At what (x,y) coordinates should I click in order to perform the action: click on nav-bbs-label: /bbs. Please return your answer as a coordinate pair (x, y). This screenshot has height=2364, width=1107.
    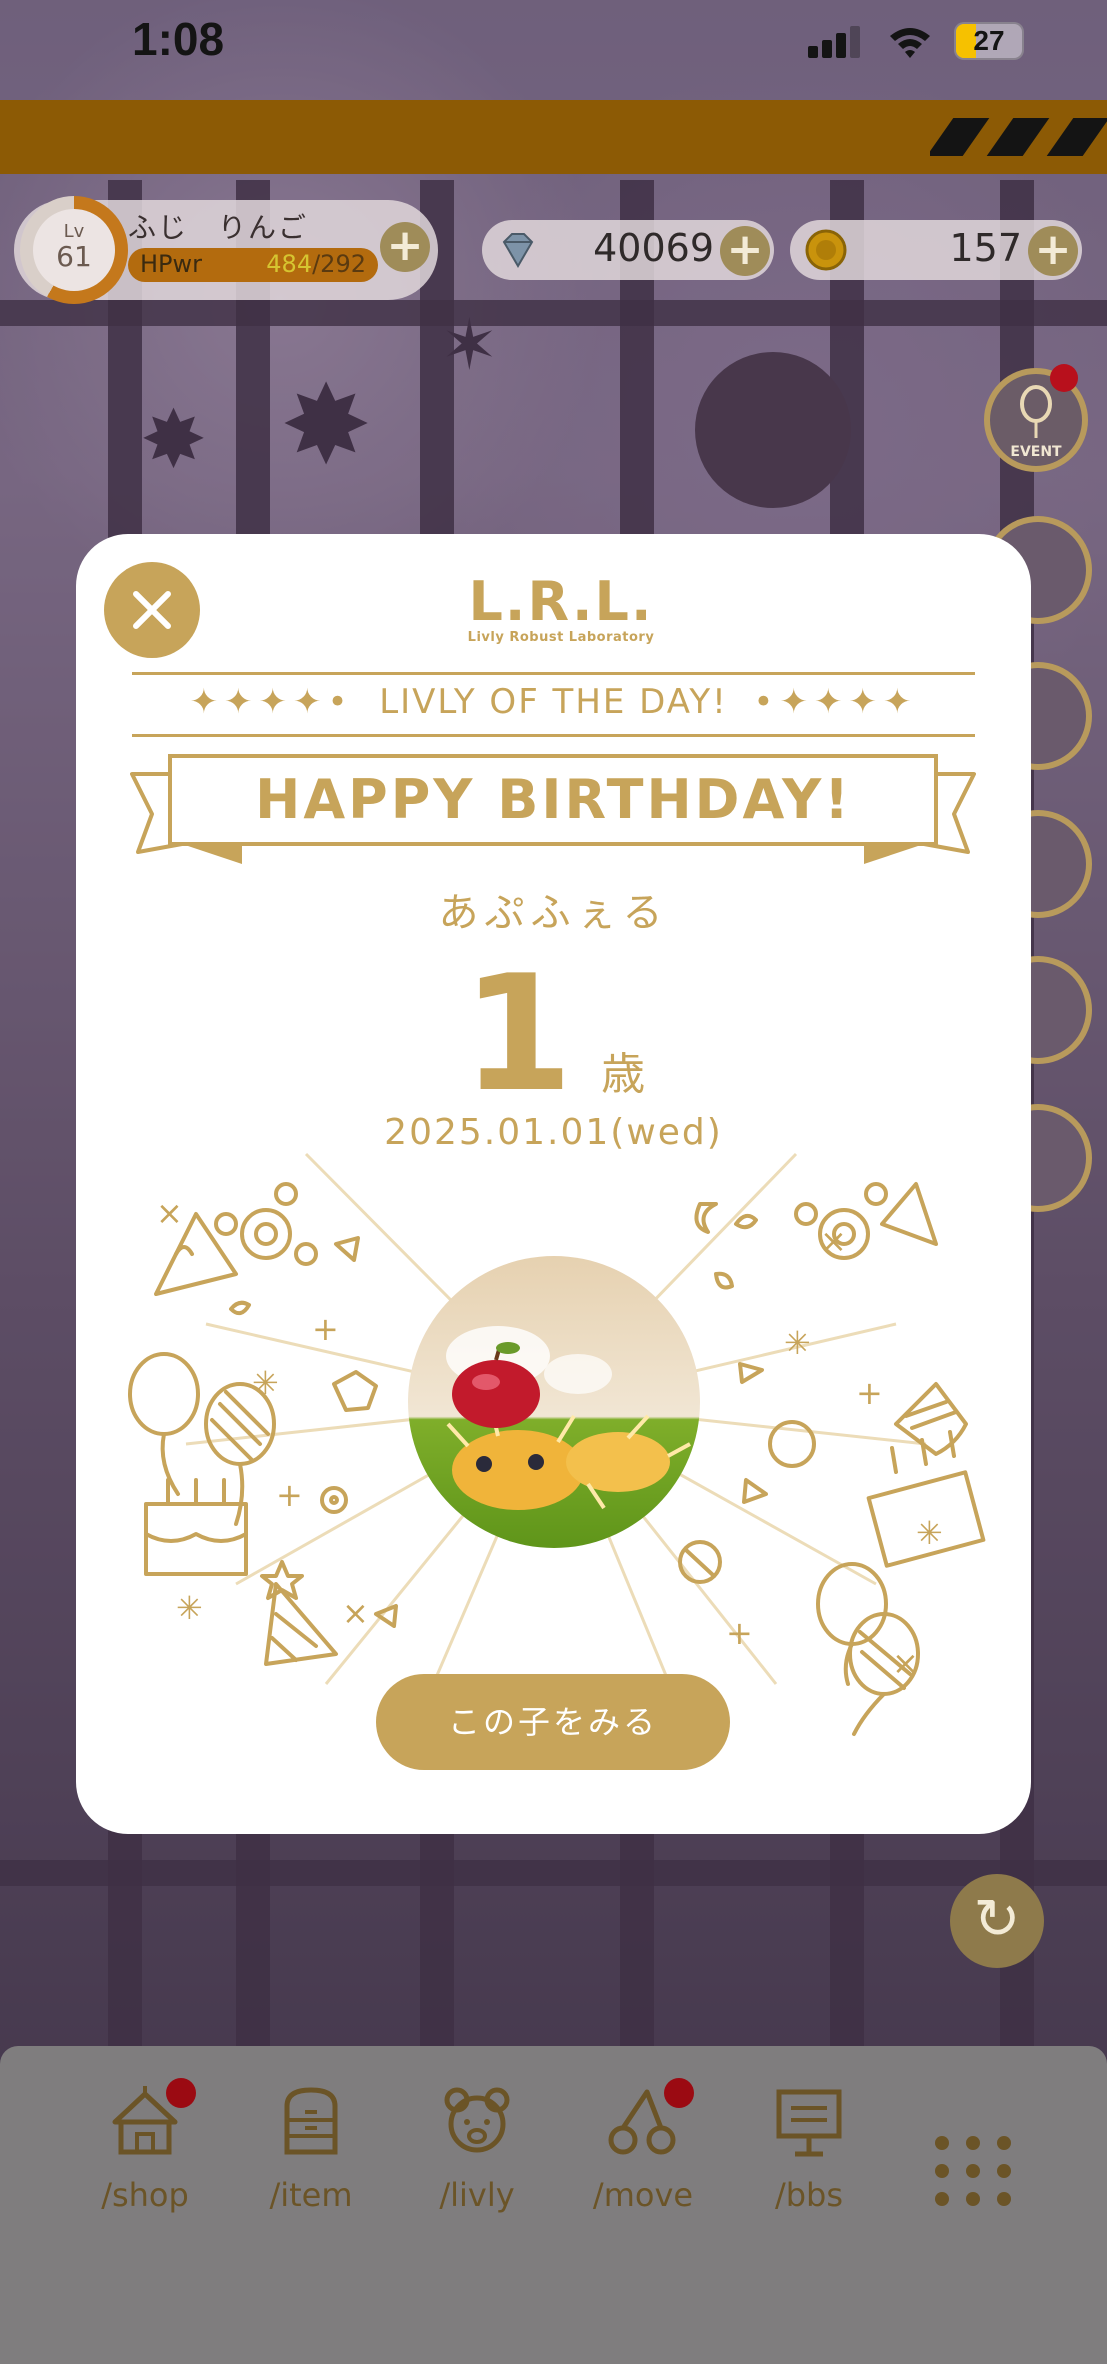
    Looking at the image, I should click on (809, 2195).